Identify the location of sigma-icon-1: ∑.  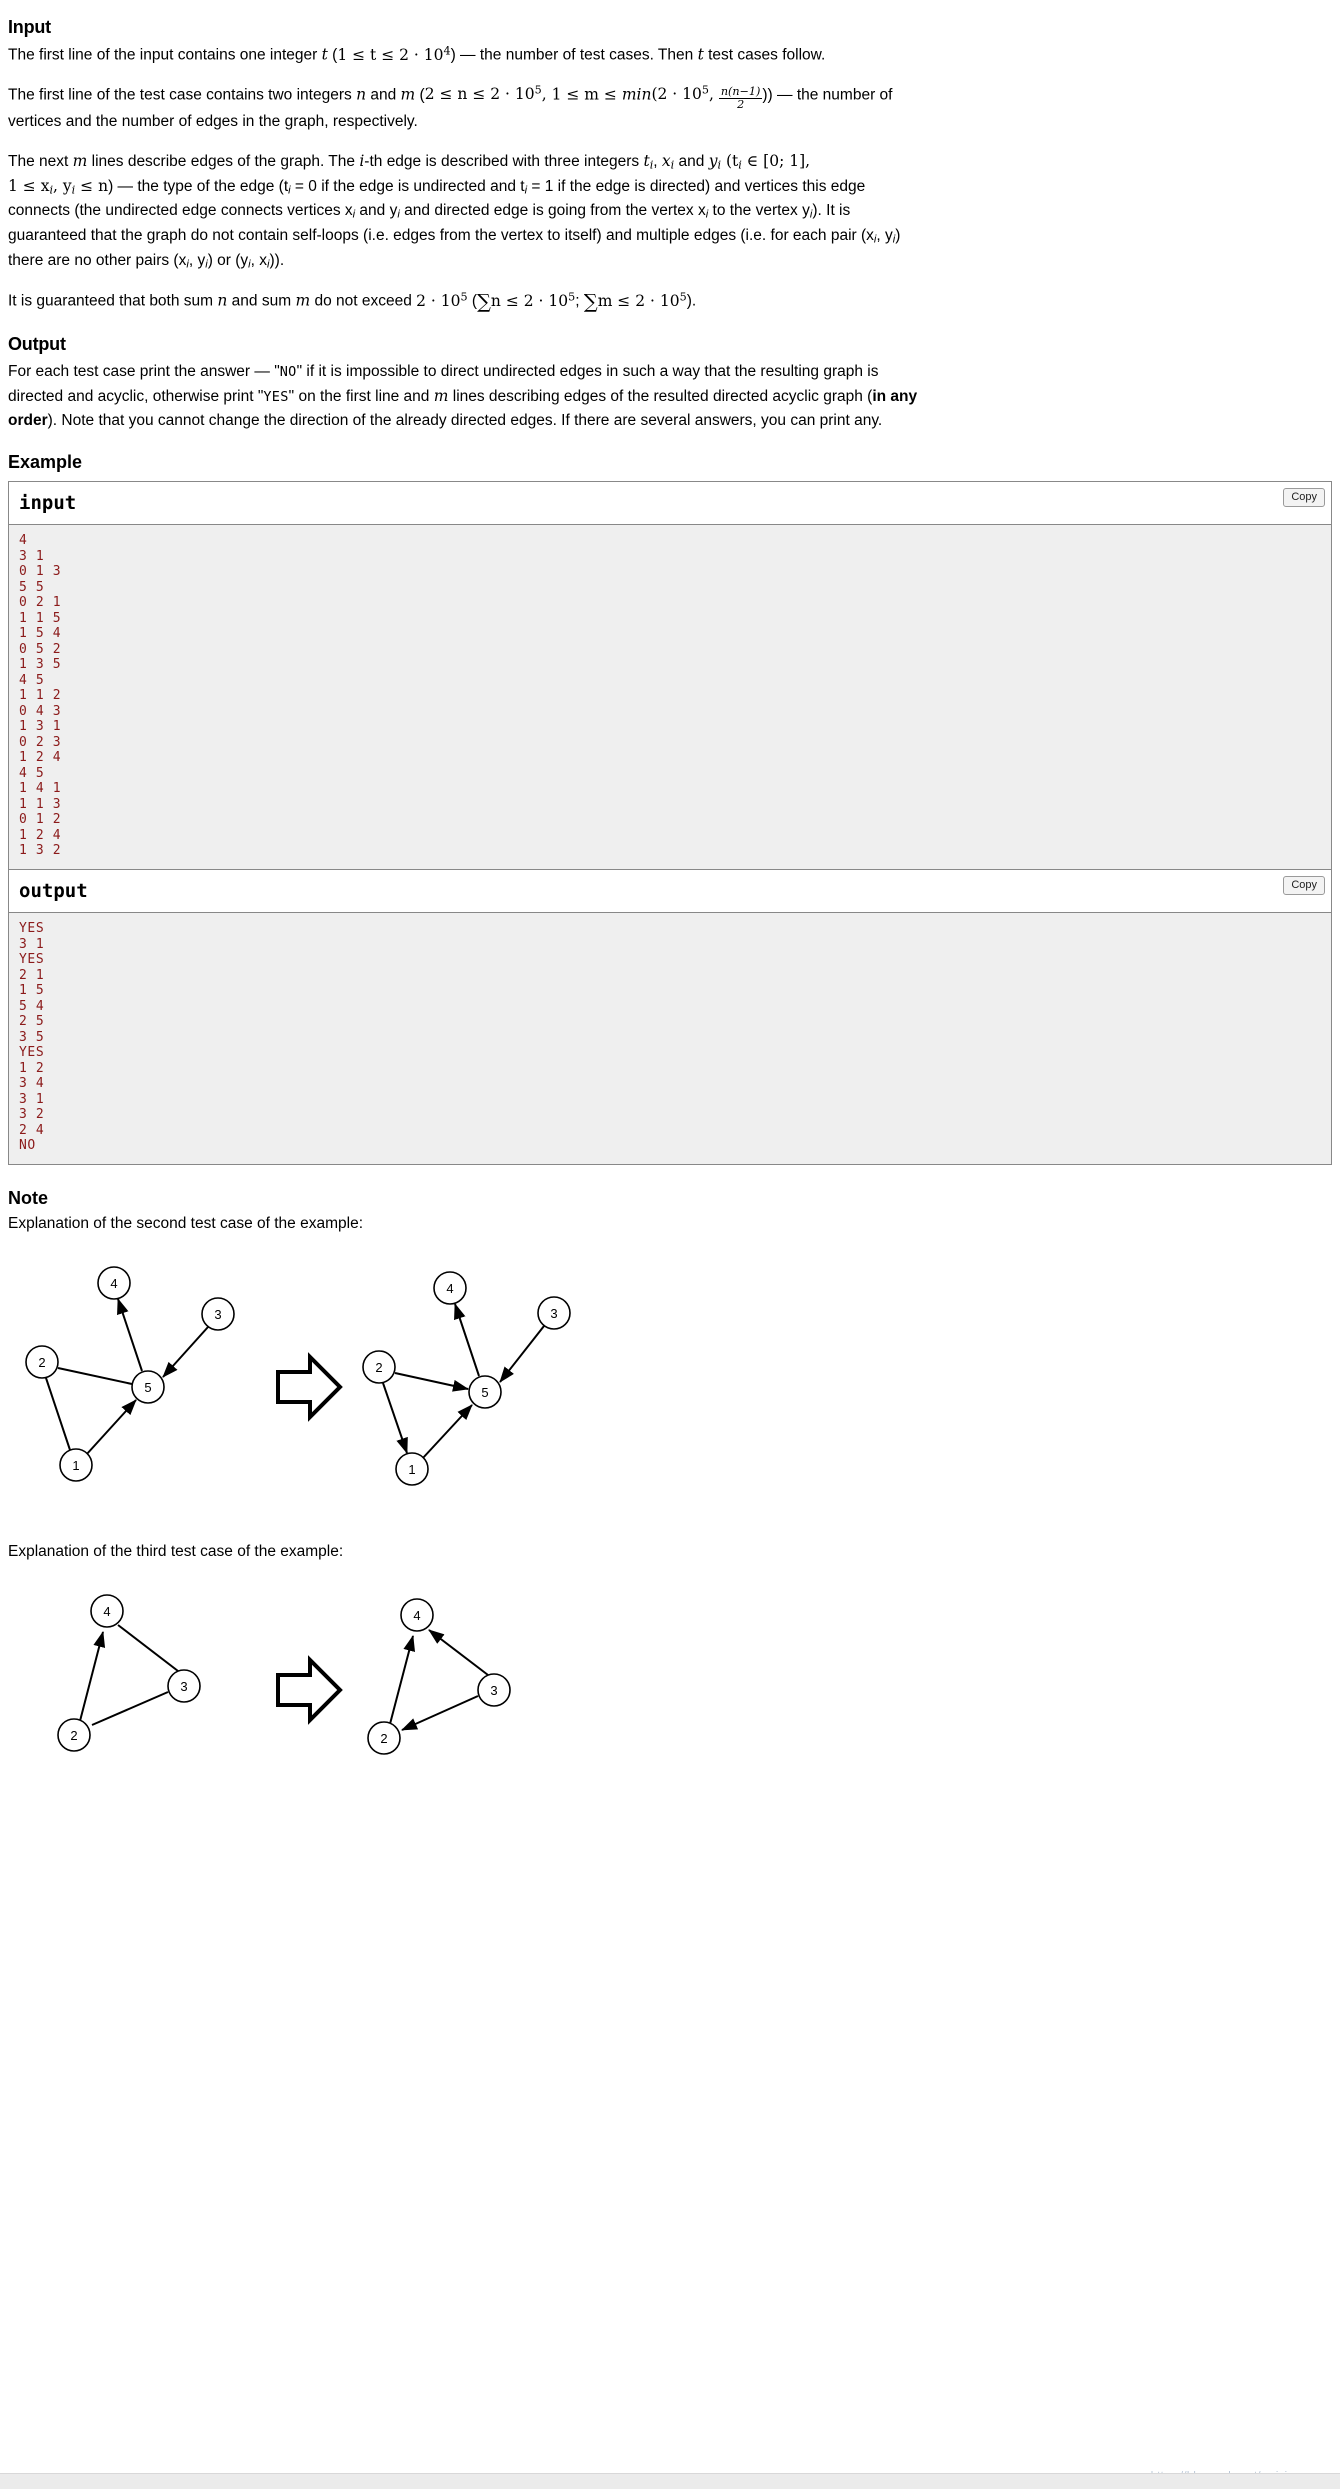
(484, 302).